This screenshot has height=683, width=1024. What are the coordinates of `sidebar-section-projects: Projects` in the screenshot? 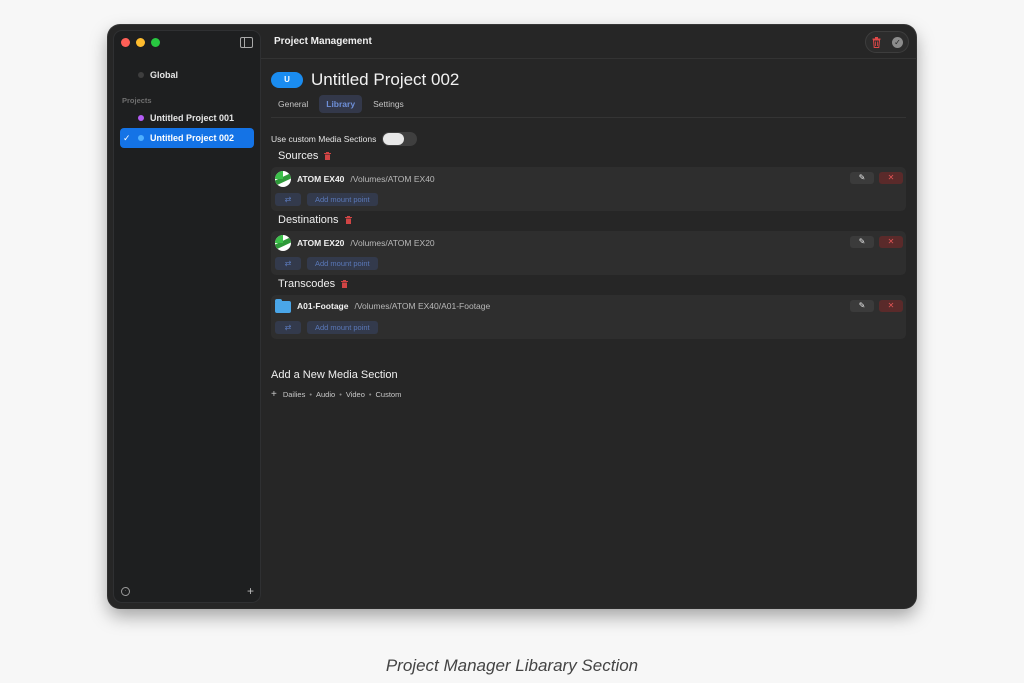 It's located at (137, 100).